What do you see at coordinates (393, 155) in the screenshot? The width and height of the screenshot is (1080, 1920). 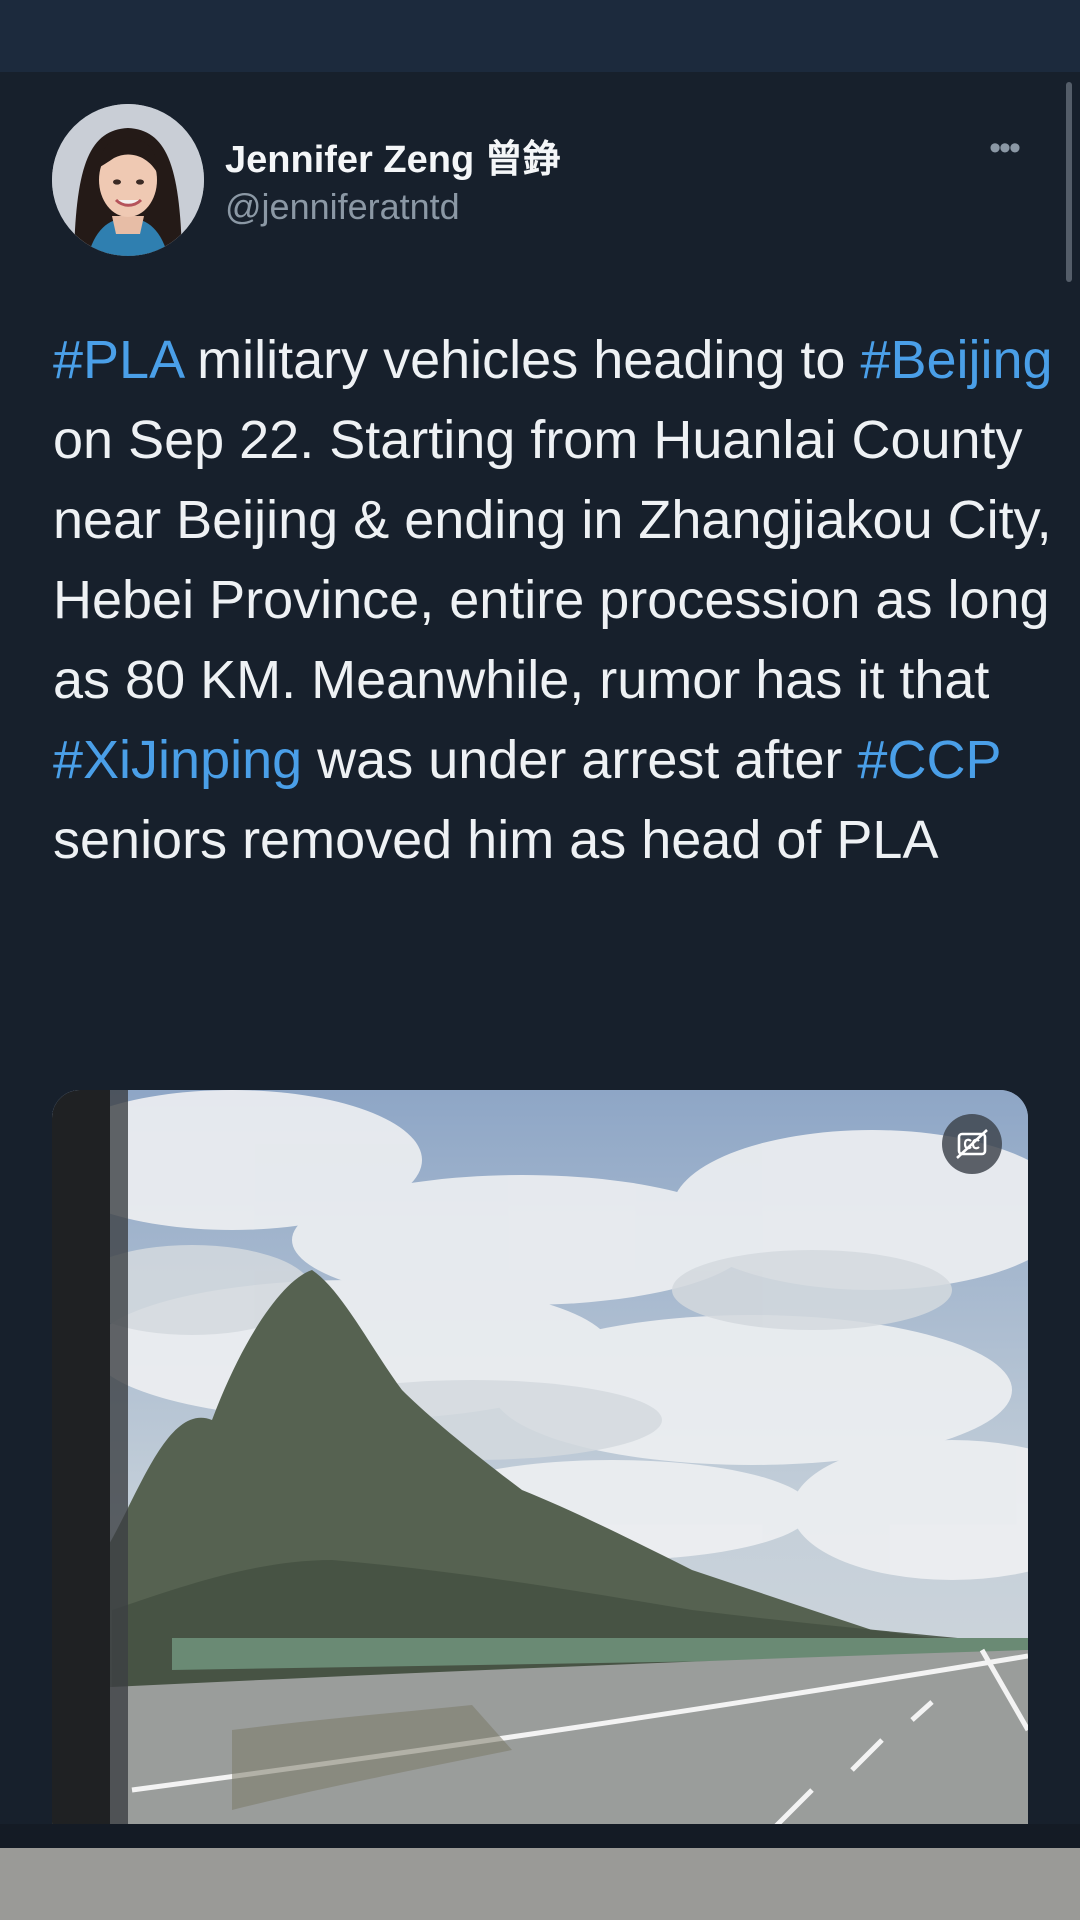 I see `author-display-name: Jennifer Zeng 曾錚` at bounding box center [393, 155].